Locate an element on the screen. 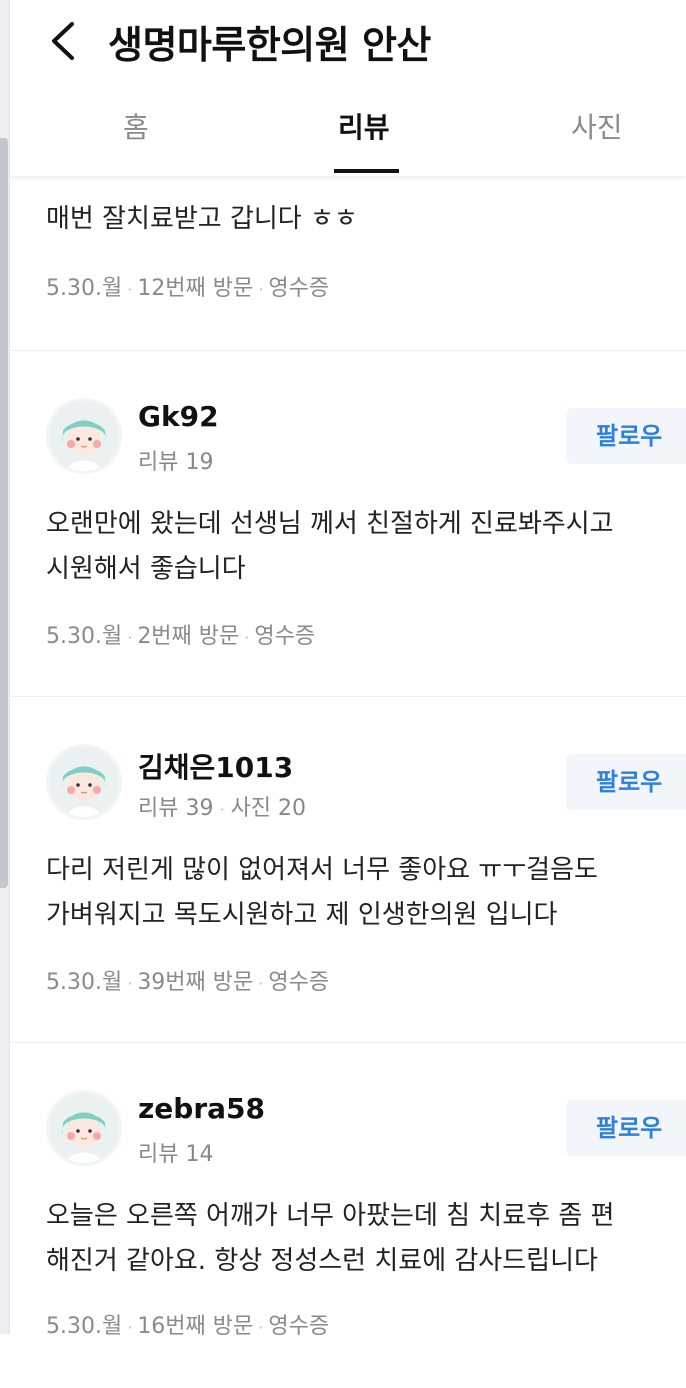 Image resolution: width=686 pixels, height=1388 pixels. visit-count: 39번째 방문 is located at coordinates (195, 982).